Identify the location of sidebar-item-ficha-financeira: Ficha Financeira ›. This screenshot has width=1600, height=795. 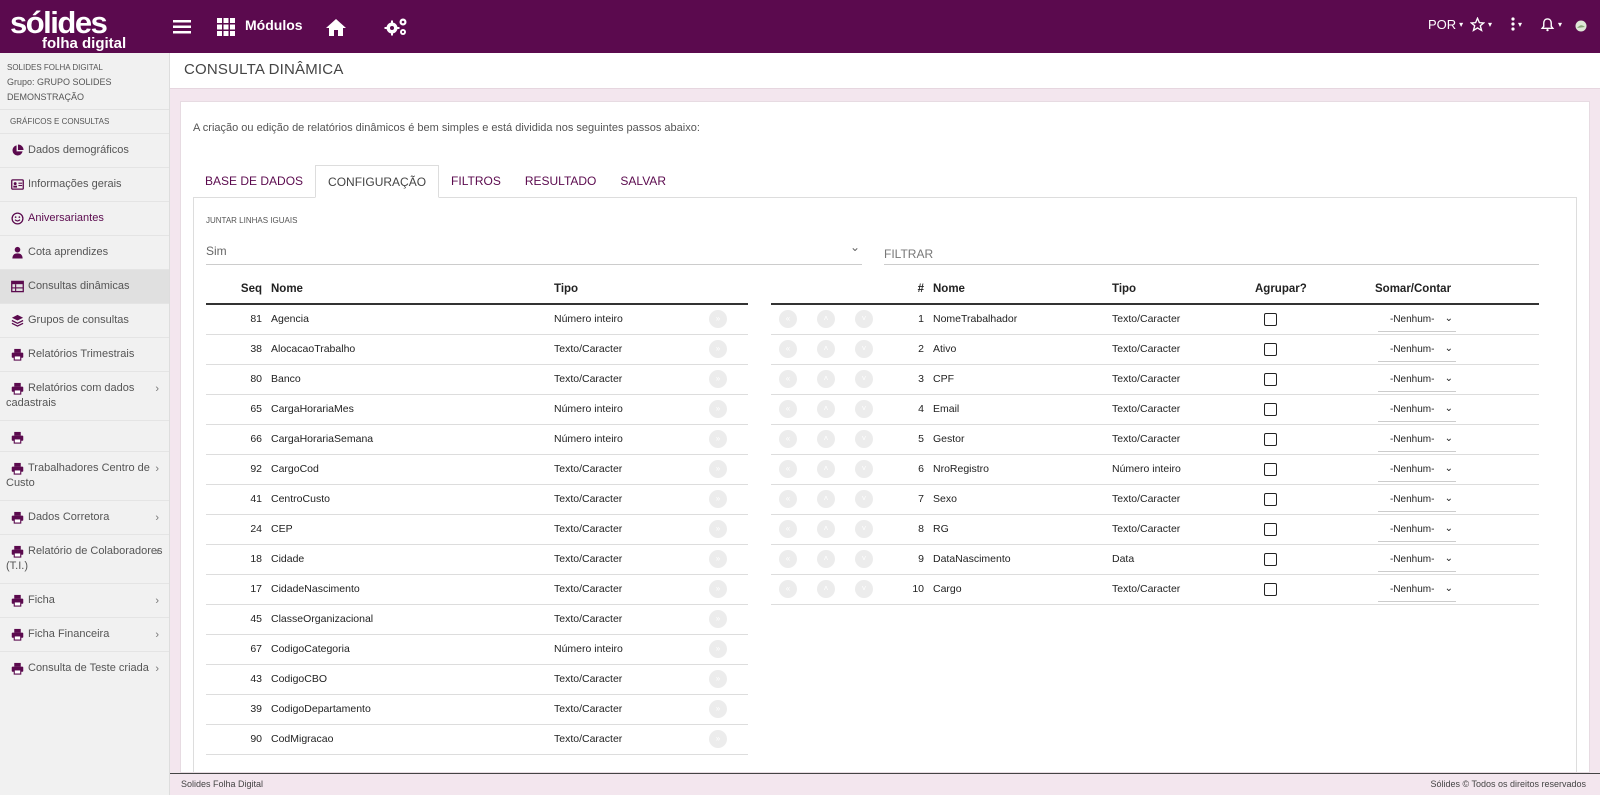
(84, 634).